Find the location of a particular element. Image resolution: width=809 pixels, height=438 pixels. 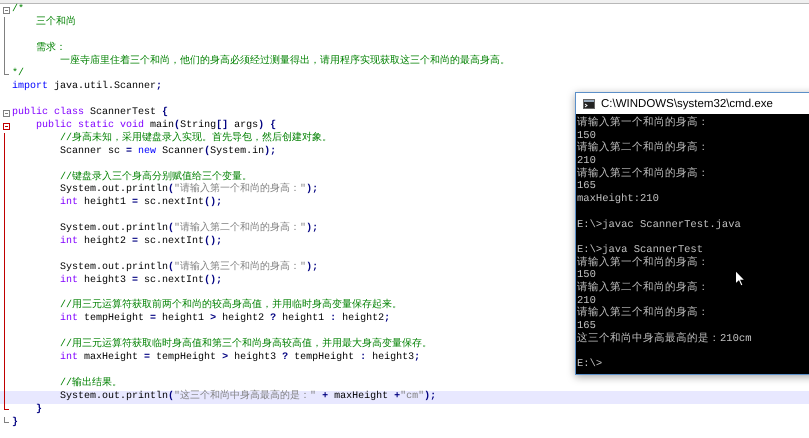

code-line: 三个和尚 is located at coordinates (55, 23).